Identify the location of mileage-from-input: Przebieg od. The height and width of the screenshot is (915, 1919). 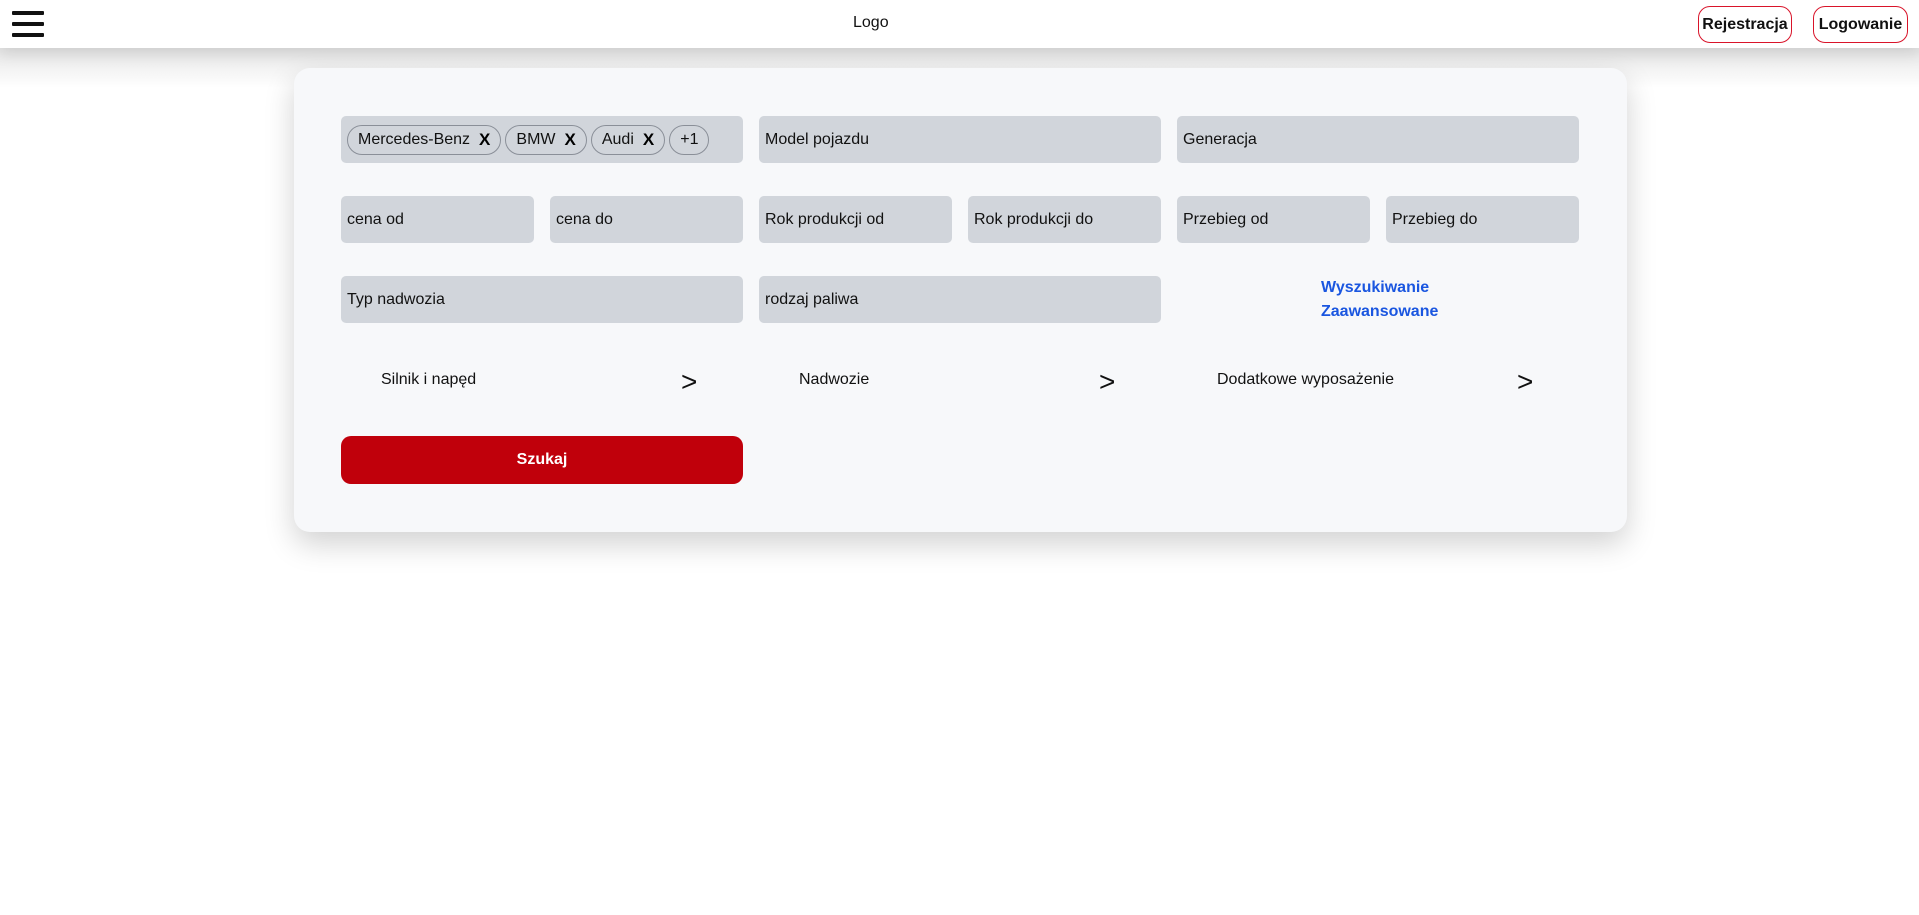
(1273, 219).